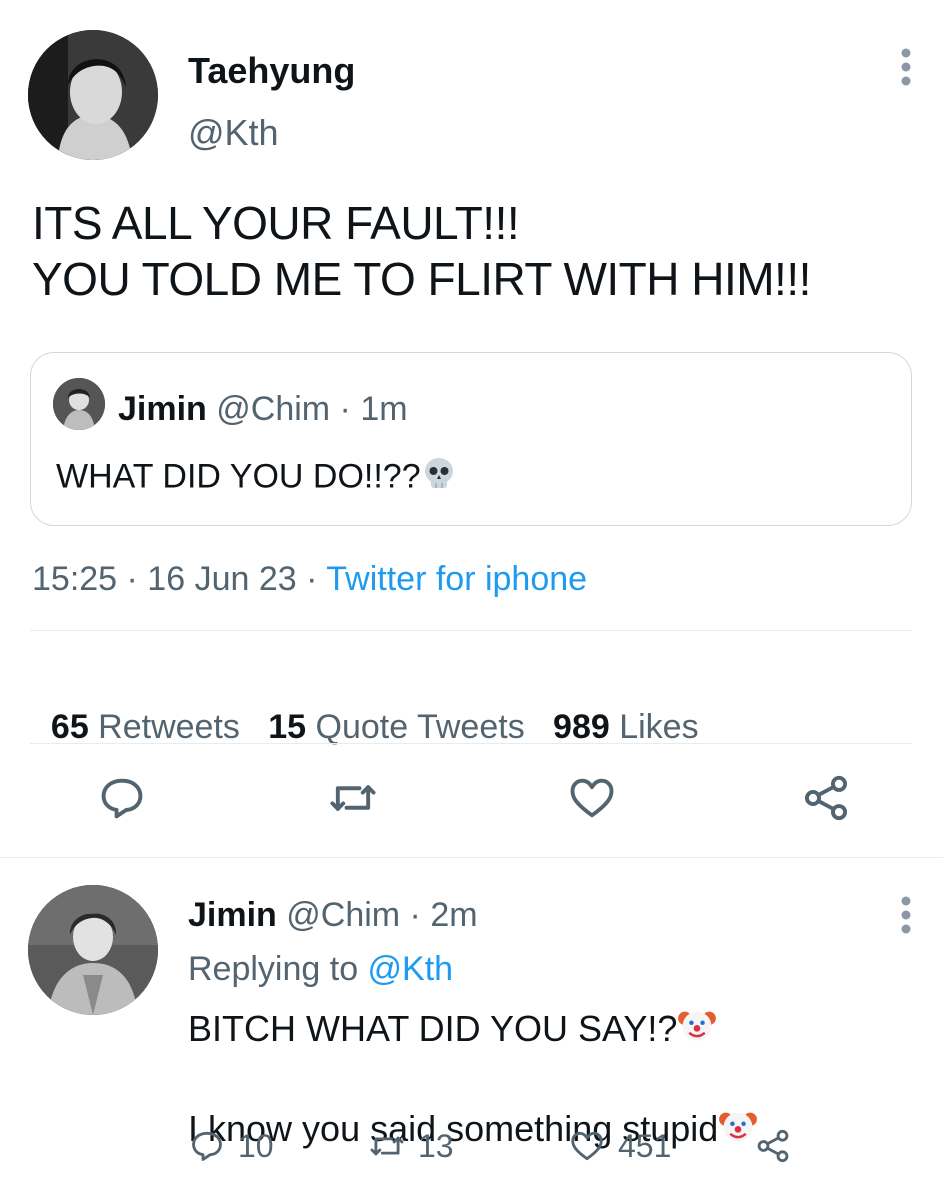  I want to click on author-name: Taehyung, so click(271, 71).